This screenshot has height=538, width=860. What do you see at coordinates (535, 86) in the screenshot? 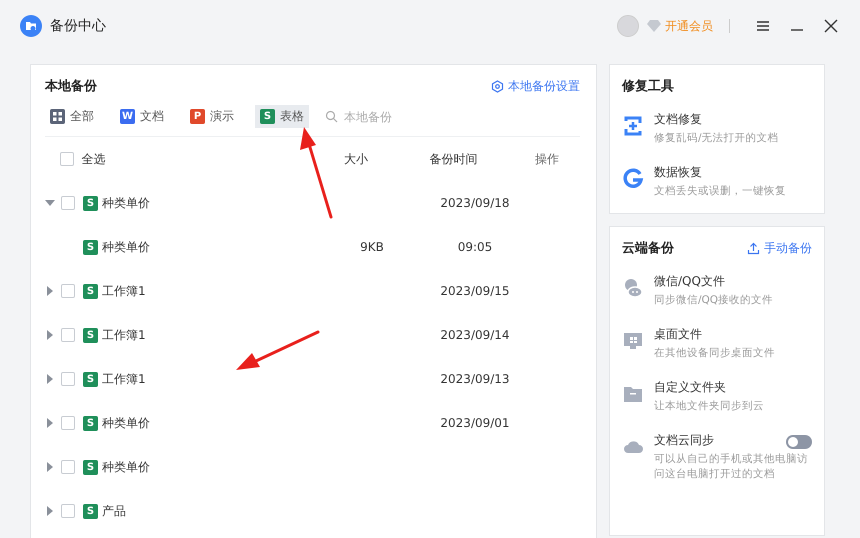
I see `settings-link: 本地备份设置` at bounding box center [535, 86].